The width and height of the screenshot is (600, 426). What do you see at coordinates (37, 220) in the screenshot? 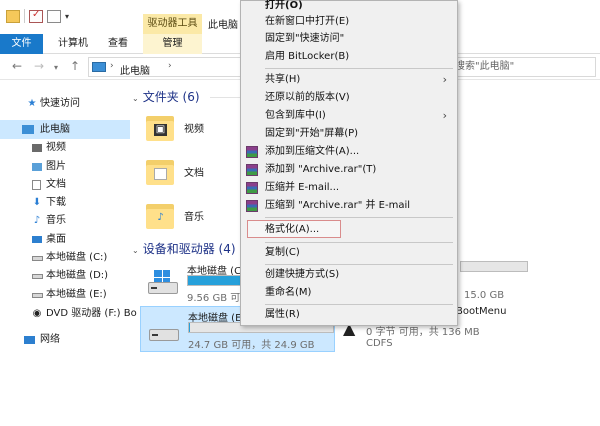
I see `music-icon: ♪` at bounding box center [37, 220].